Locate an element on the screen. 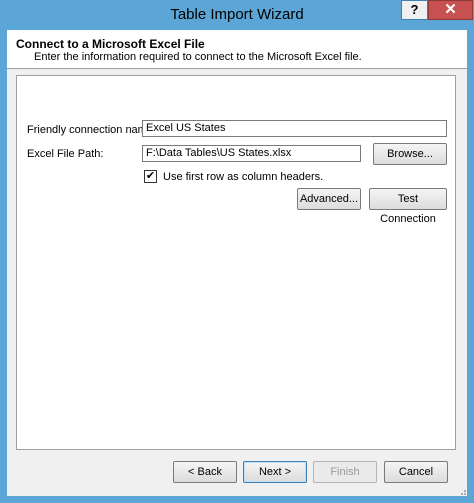  file-path-label: Excel File Path: is located at coordinates (65, 154).